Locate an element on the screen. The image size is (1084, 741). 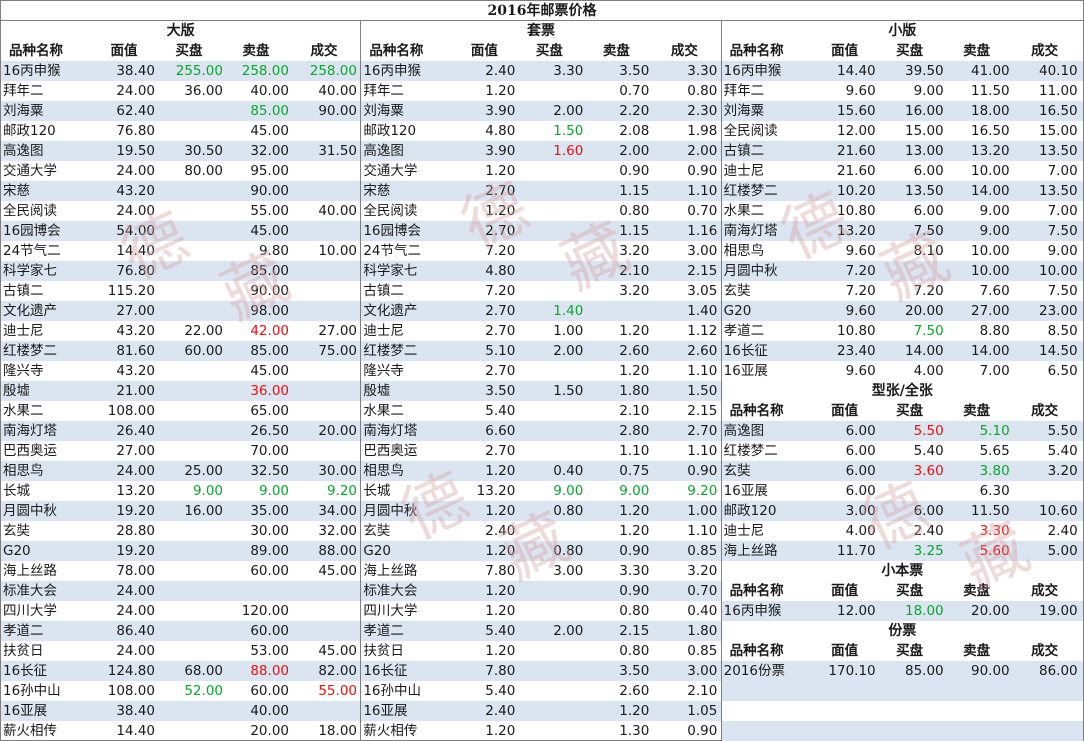
bid-price: 6.00 is located at coordinates (928, 171).